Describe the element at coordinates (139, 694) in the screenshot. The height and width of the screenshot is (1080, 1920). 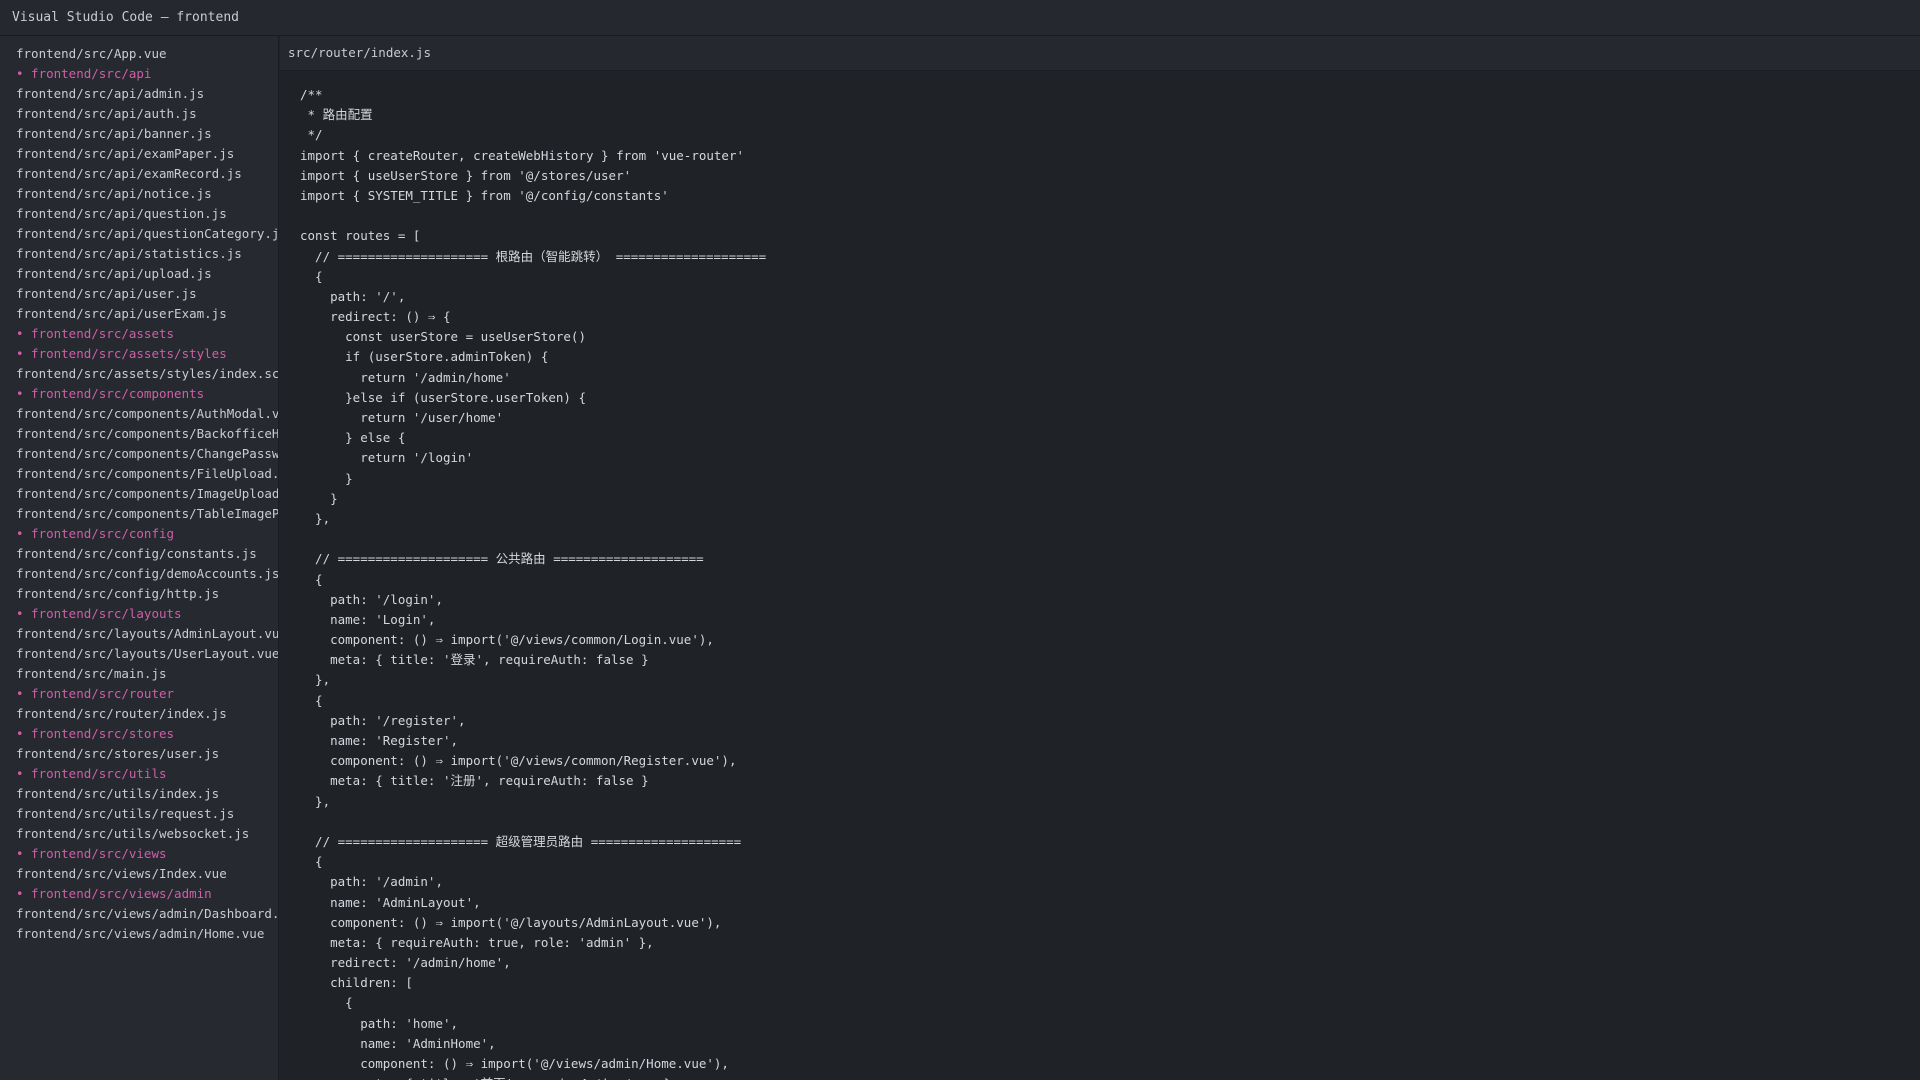
I see `sidebar-folder: • frontend/src/router` at that location.